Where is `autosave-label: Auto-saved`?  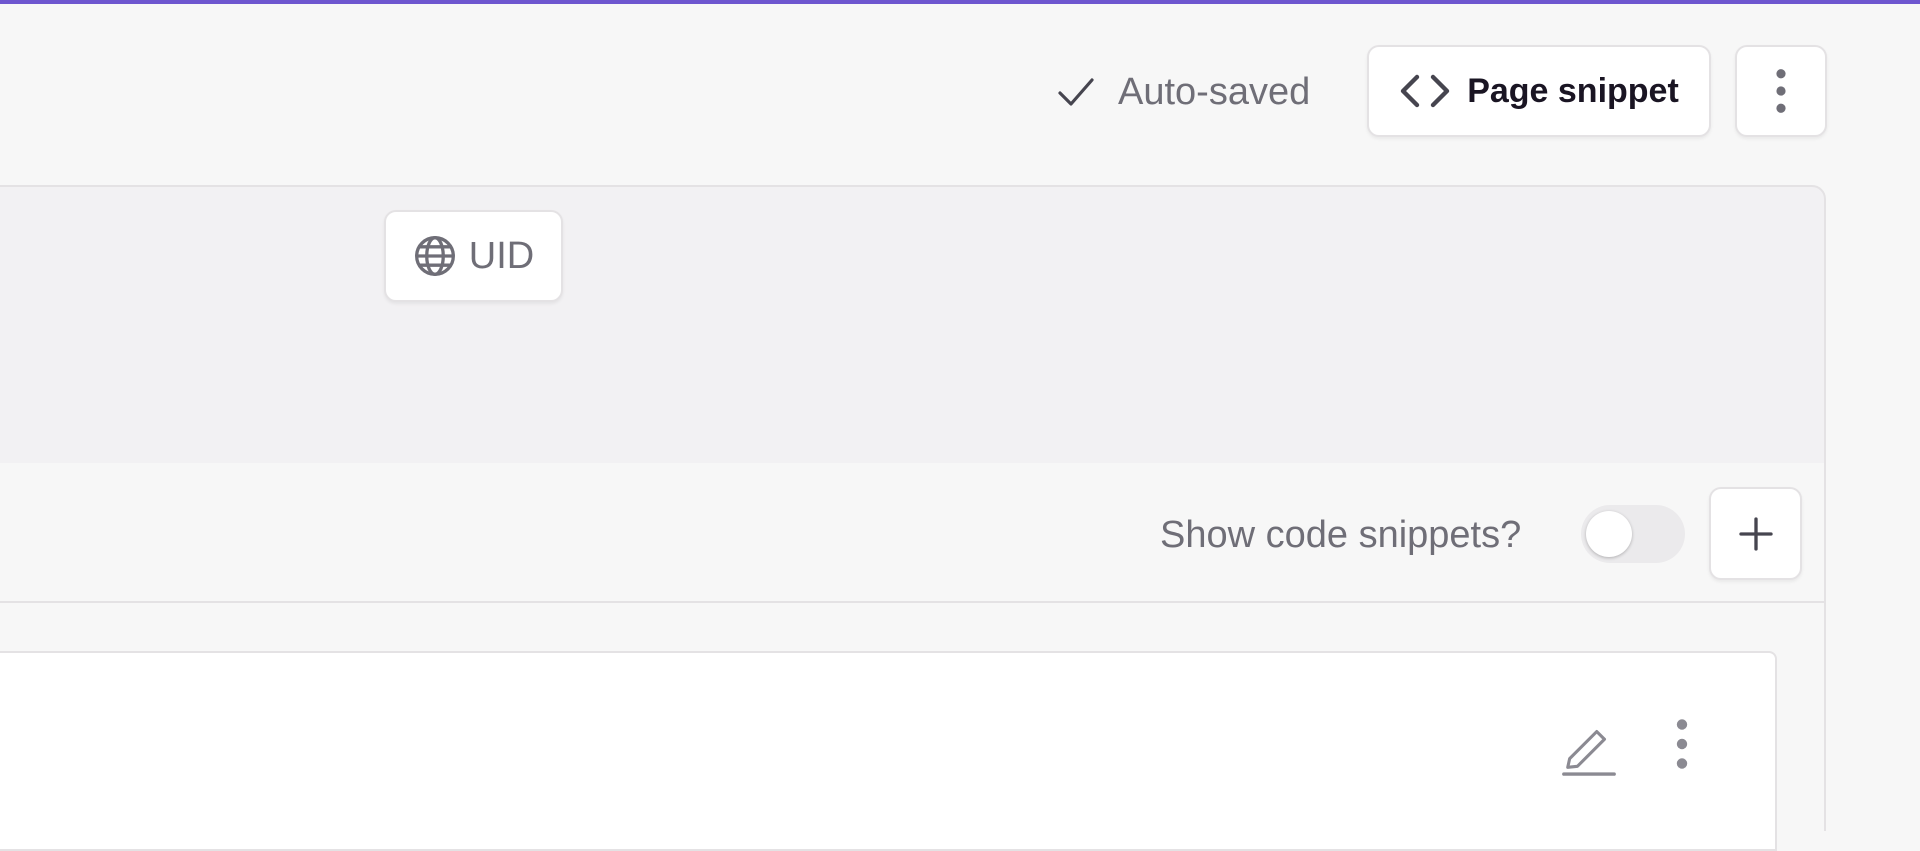 autosave-label: Auto-saved is located at coordinates (1214, 91).